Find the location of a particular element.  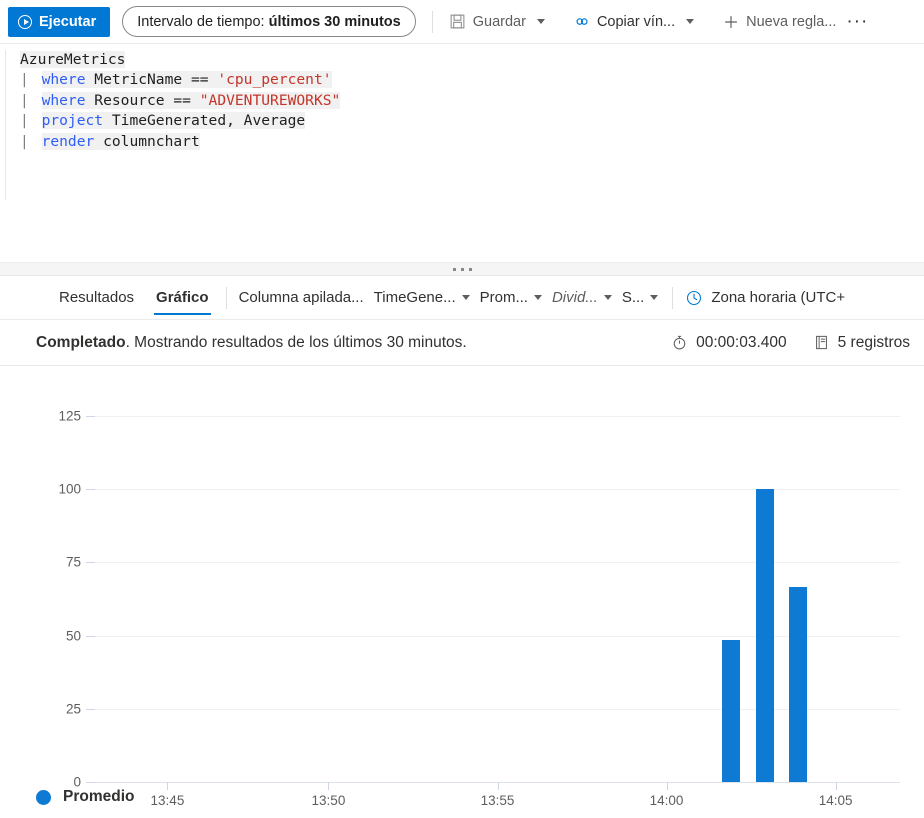

chart-legend: Promedio is located at coordinates (85, 797).